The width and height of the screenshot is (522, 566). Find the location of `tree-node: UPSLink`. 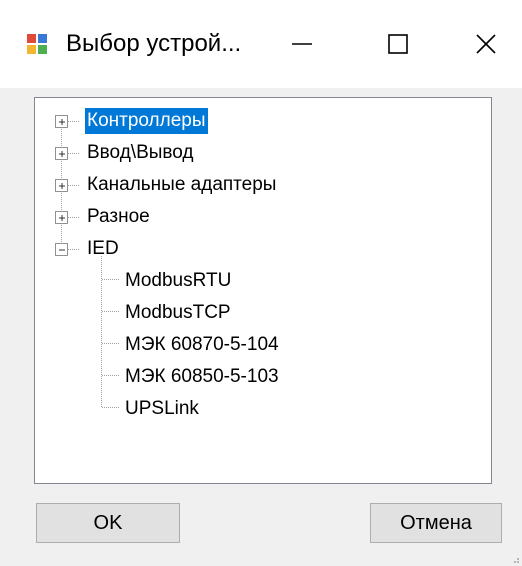

tree-node: UPSLink is located at coordinates (162, 409).